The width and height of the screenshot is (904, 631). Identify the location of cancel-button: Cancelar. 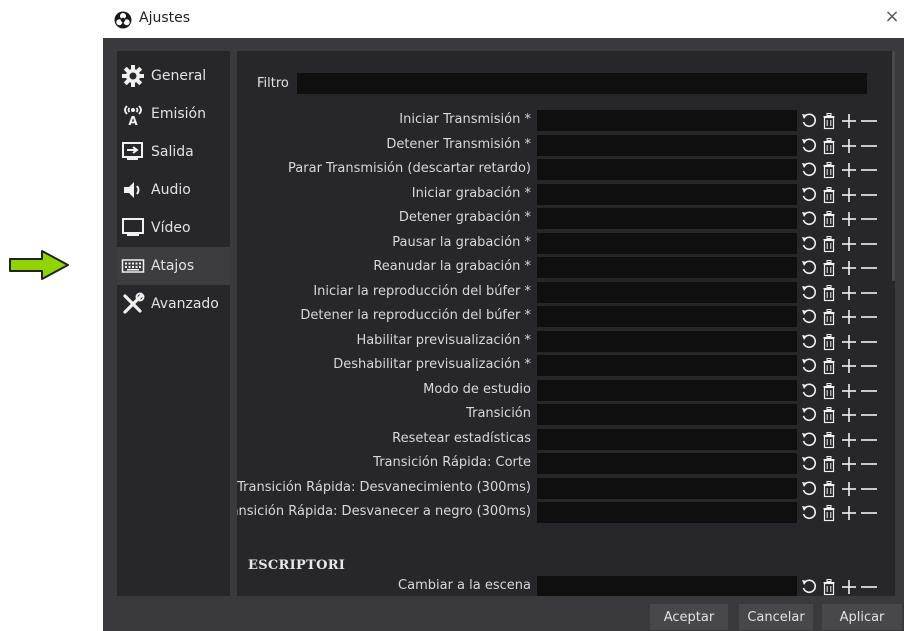
(776, 617).